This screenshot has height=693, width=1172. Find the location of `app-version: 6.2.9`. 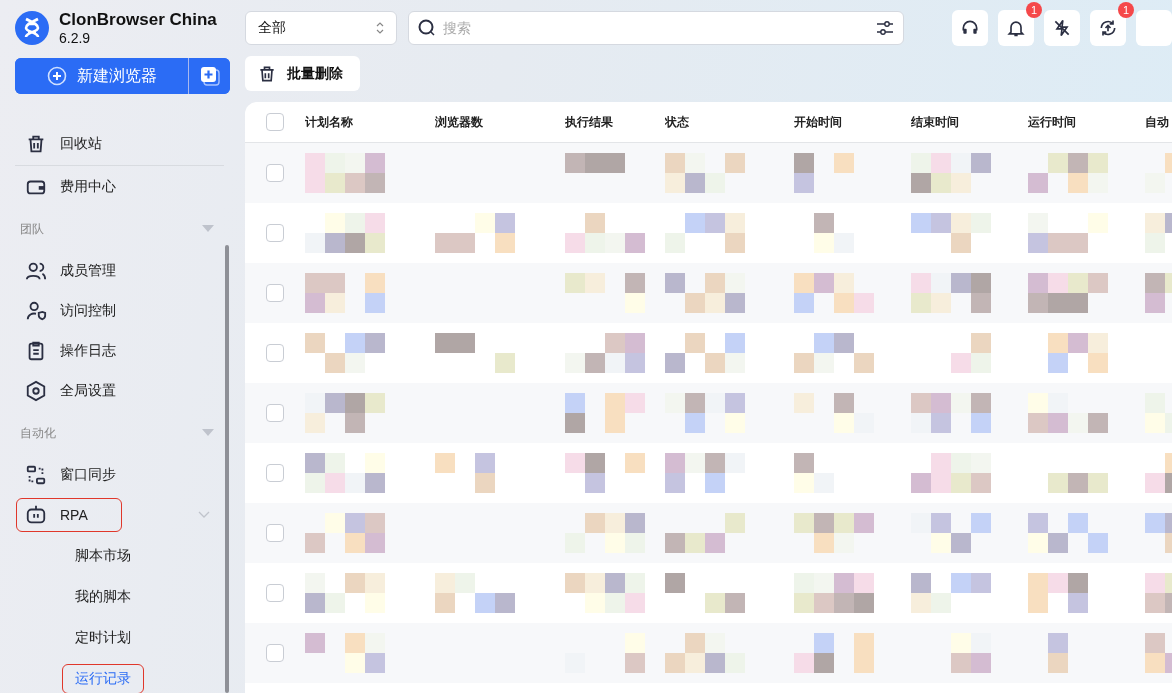

app-version: 6.2.9 is located at coordinates (75, 38).